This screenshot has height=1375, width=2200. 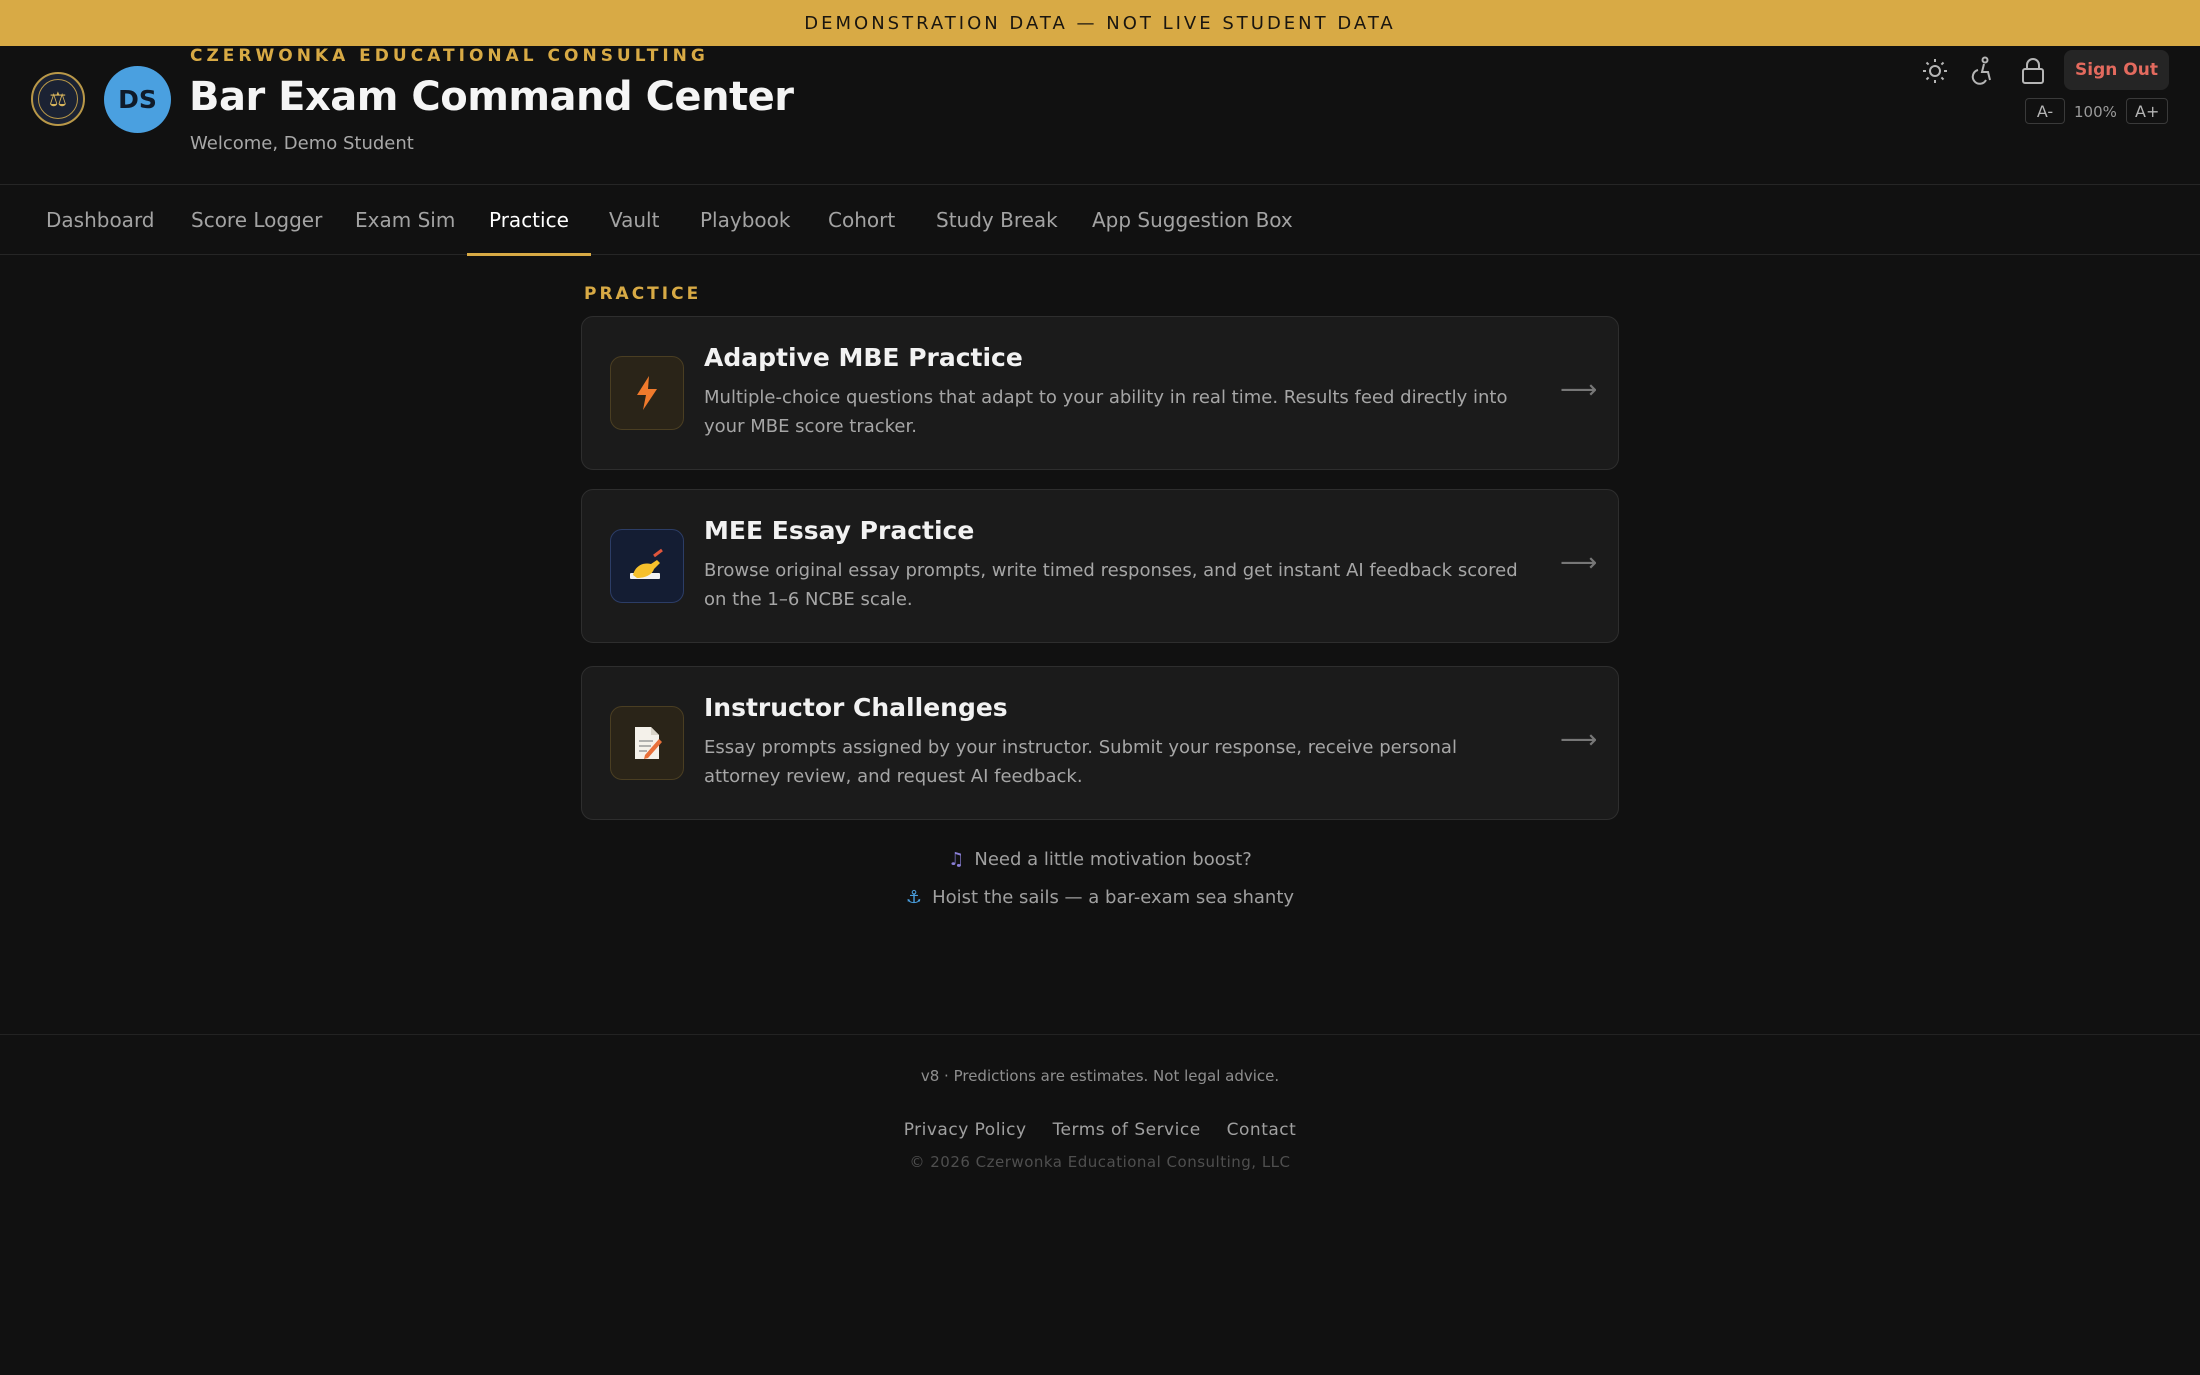 What do you see at coordinates (302, 143) in the screenshot?
I see `welcome-text: Welcome, Demo Student` at bounding box center [302, 143].